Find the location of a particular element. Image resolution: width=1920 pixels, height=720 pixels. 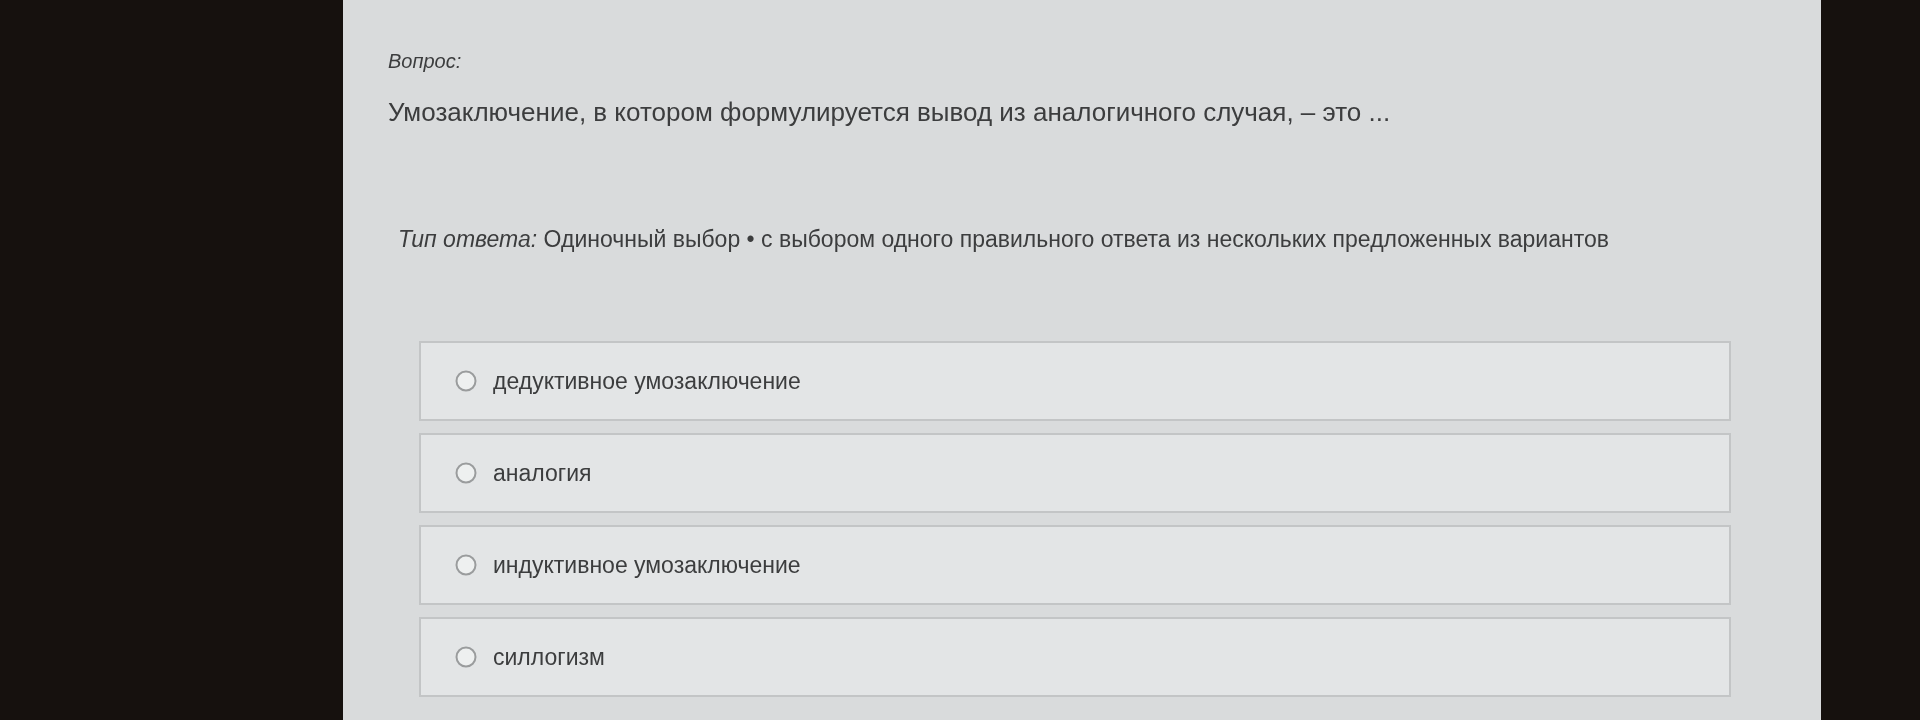

answer-option: аналогия is located at coordinates (1075, 473).